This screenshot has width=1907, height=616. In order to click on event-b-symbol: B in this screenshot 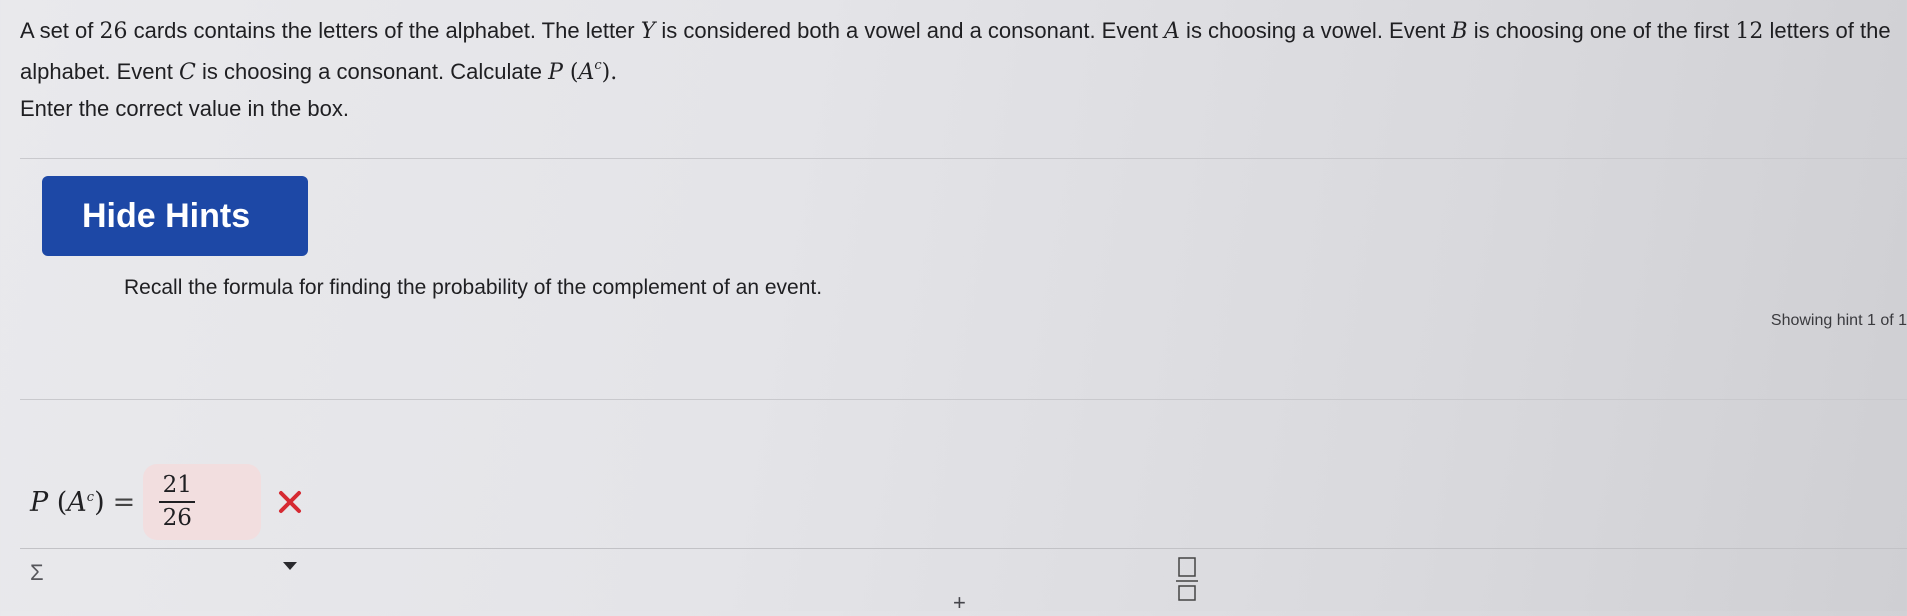, I will do `click(1459, 31)`.